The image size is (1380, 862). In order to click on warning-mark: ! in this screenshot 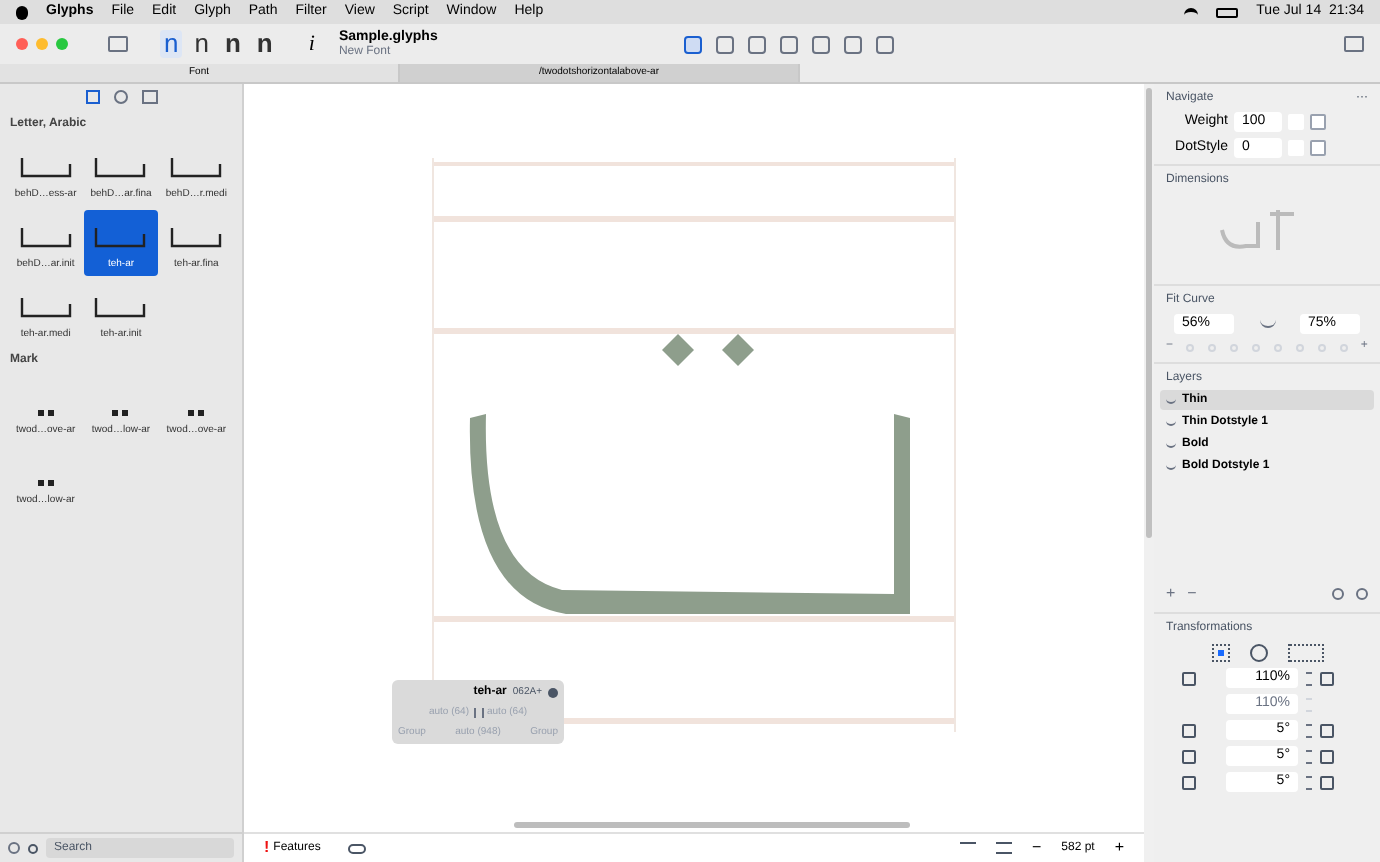, I will do `click(267, 848)`.